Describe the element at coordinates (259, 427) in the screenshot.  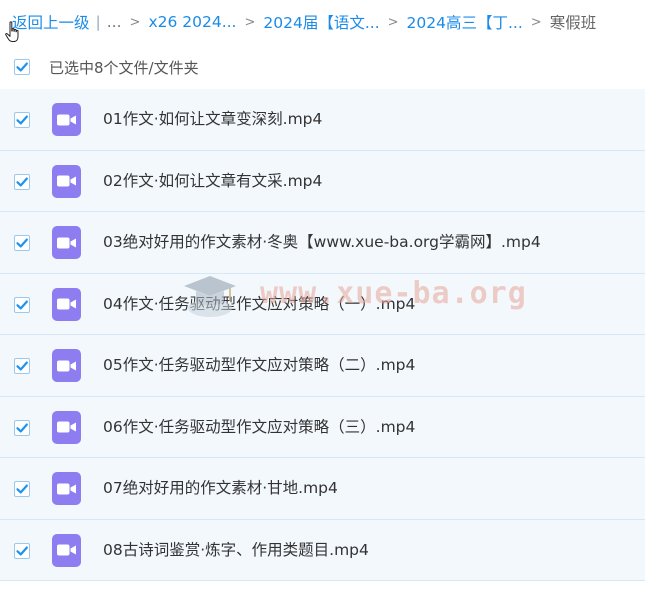
I see `file-name: 06作文·任务驱动型作文应对策略（三）.mp4` at that location.